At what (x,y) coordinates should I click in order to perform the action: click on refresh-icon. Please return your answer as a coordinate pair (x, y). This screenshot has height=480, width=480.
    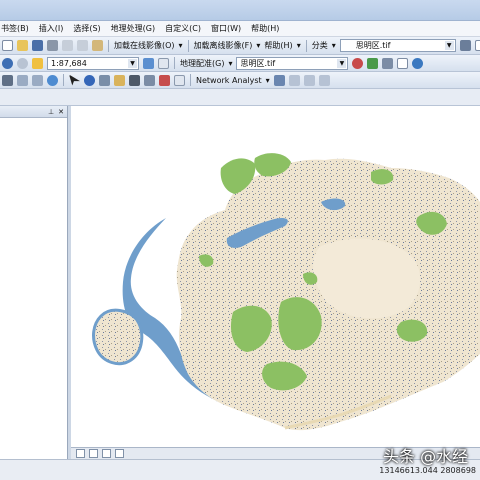
    Looking at the image, I should click on (106, 453).